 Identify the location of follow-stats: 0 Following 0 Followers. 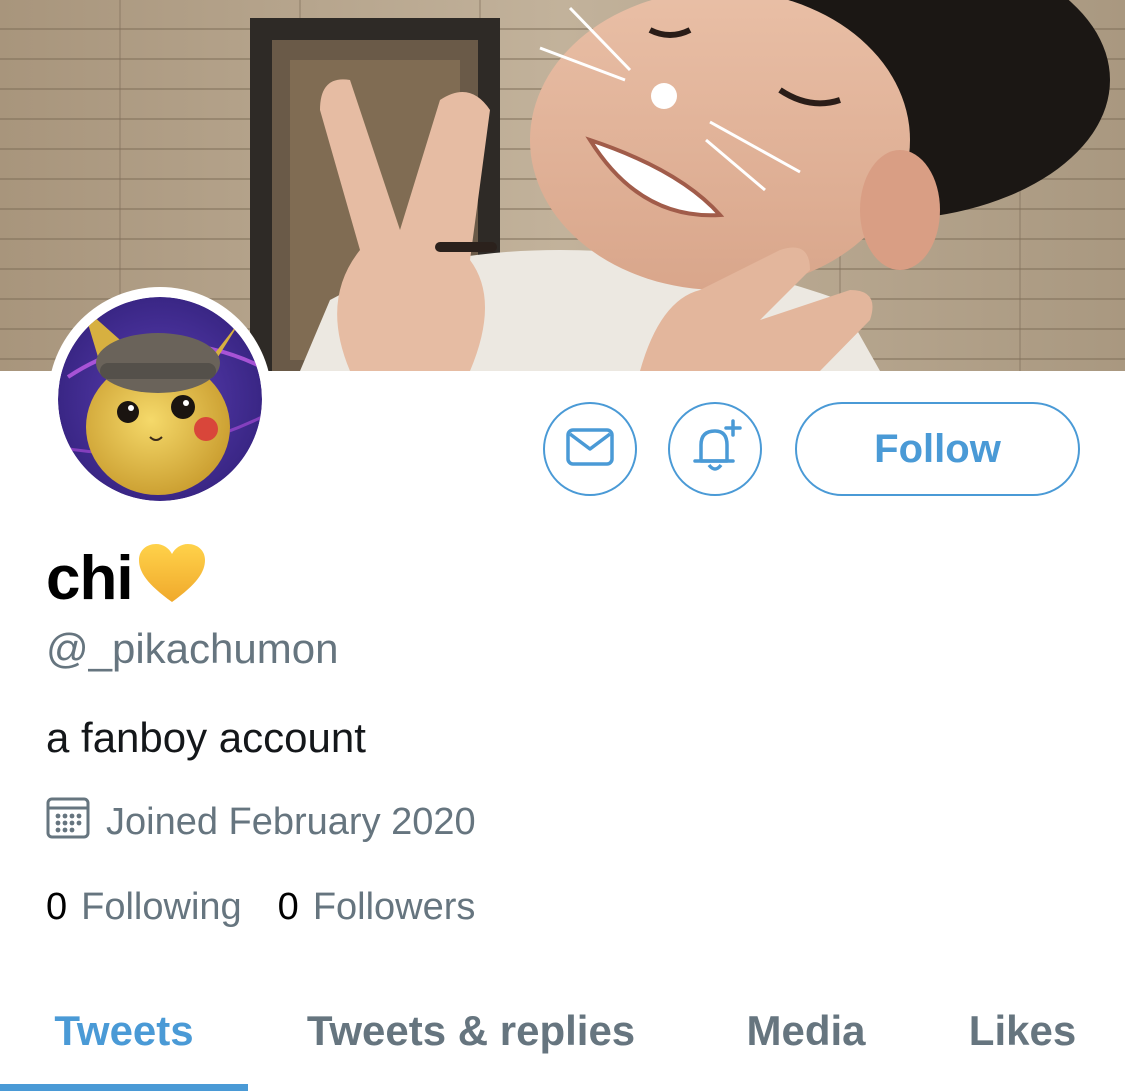
(260, 907).